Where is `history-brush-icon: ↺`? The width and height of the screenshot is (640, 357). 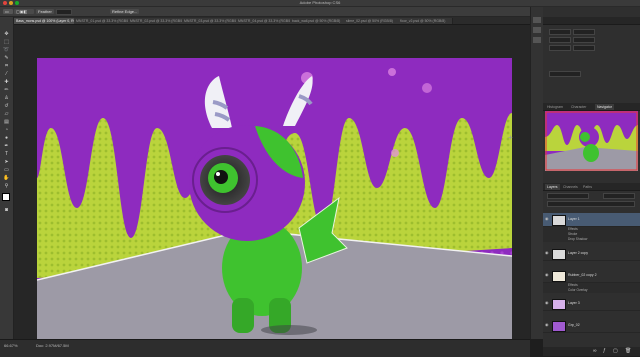 history-brush-icon: ↺ is located at coordinates (6, 106).